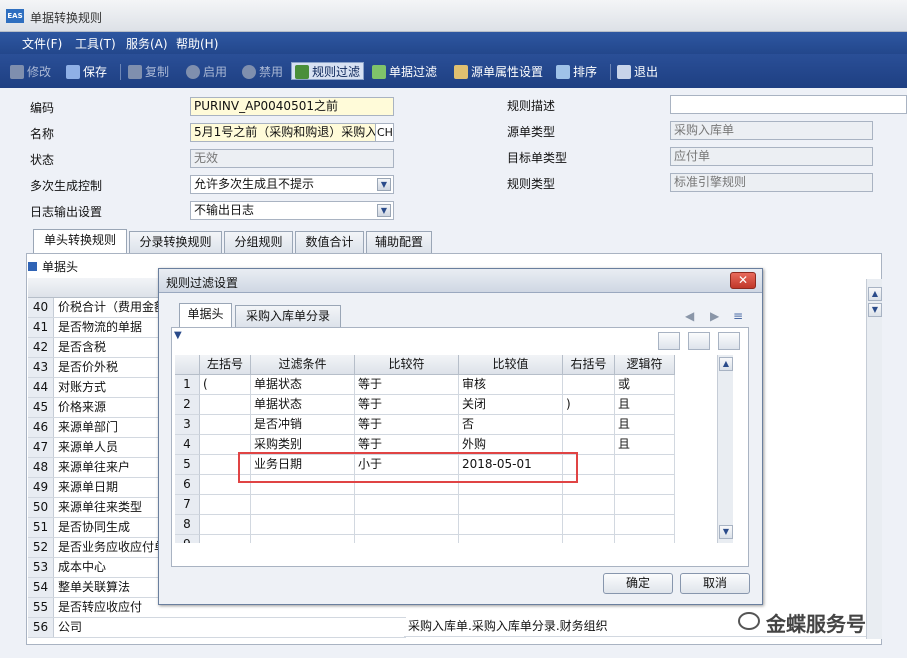  Describe the element at coordinates (637, 72) in the screenshot. I see `exit-button: 退出` at that location.